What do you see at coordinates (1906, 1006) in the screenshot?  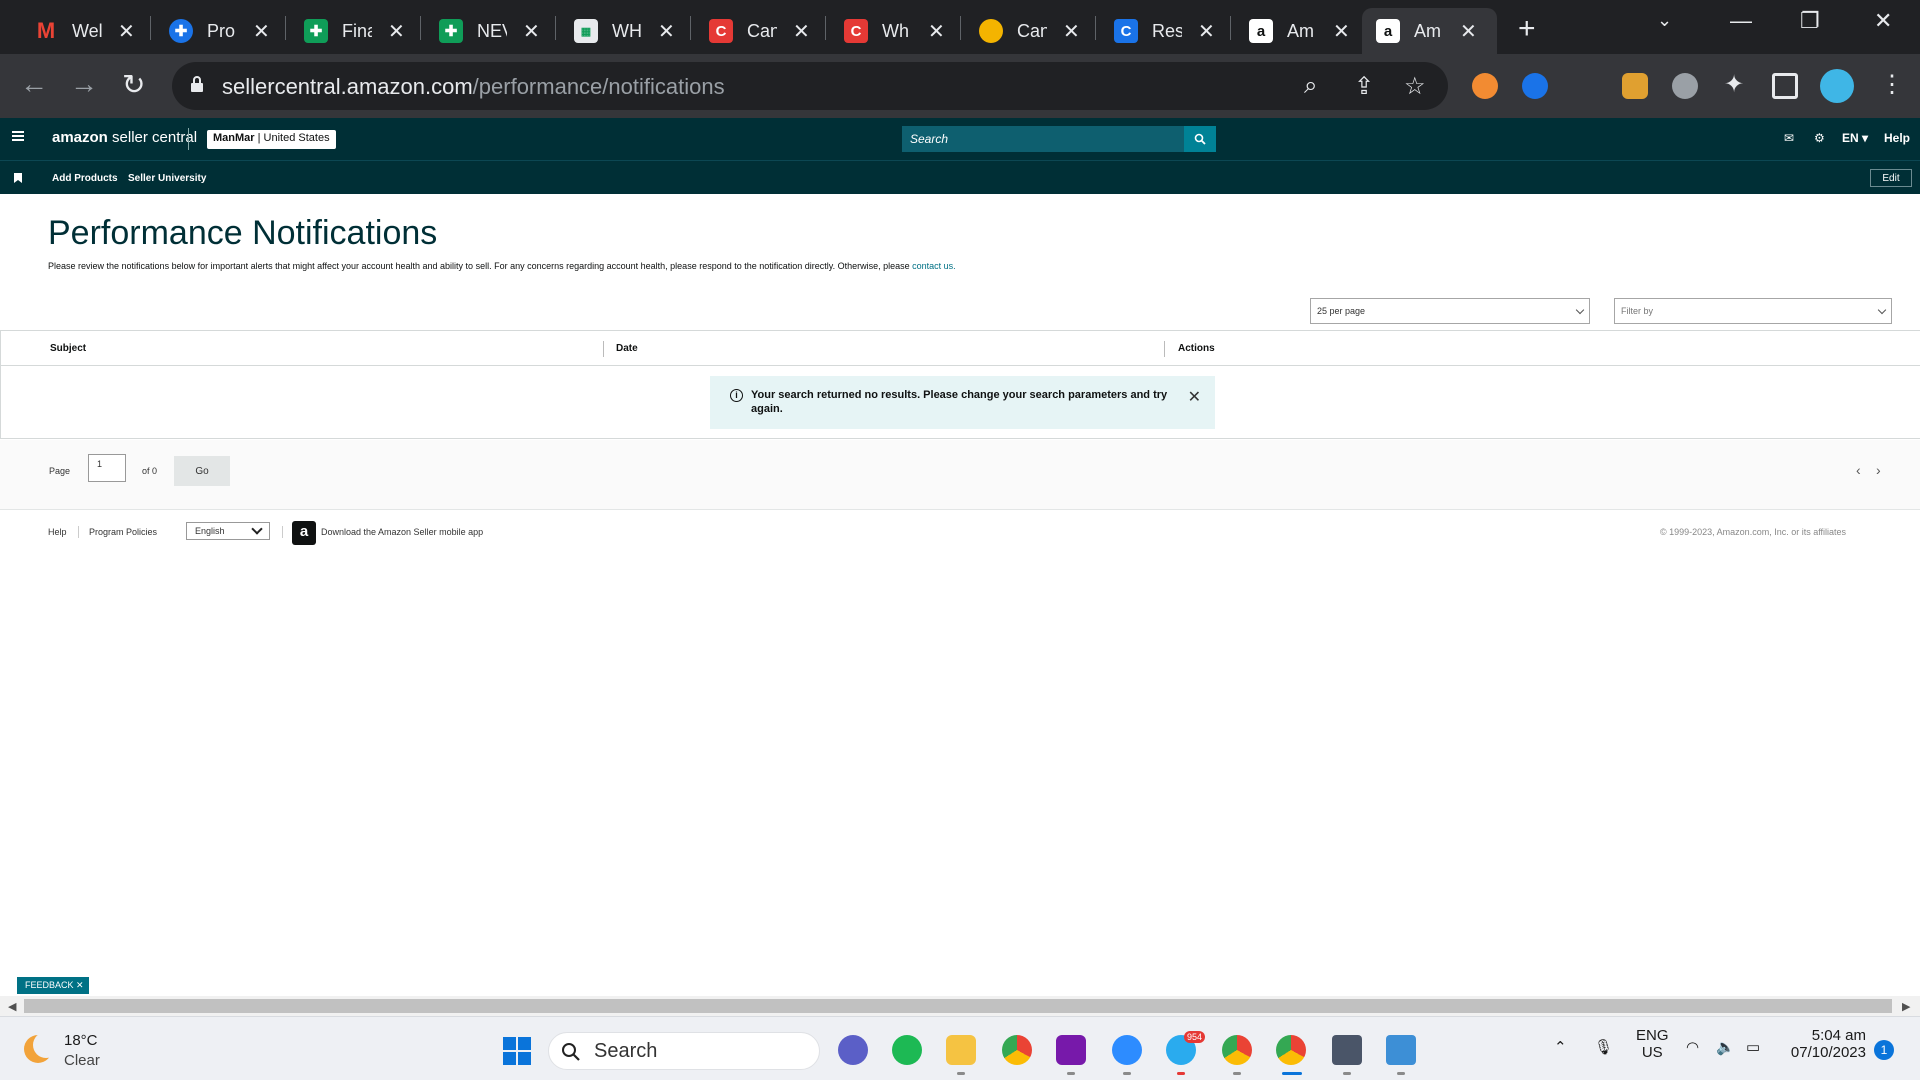 I see `scroll-right-icon: ▶` at bounding box center [1906, 1006].